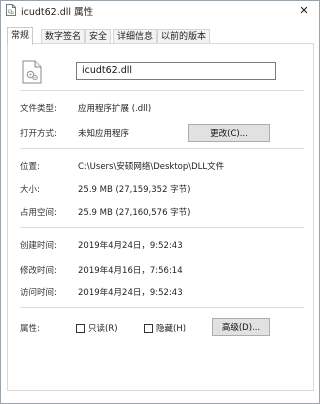 The height and width of the screenshot is (404, 320). What do you see at coordinates (98, 36) in the screenshot?
I see `tab-security: 安全` at bounding box center [98, 36].